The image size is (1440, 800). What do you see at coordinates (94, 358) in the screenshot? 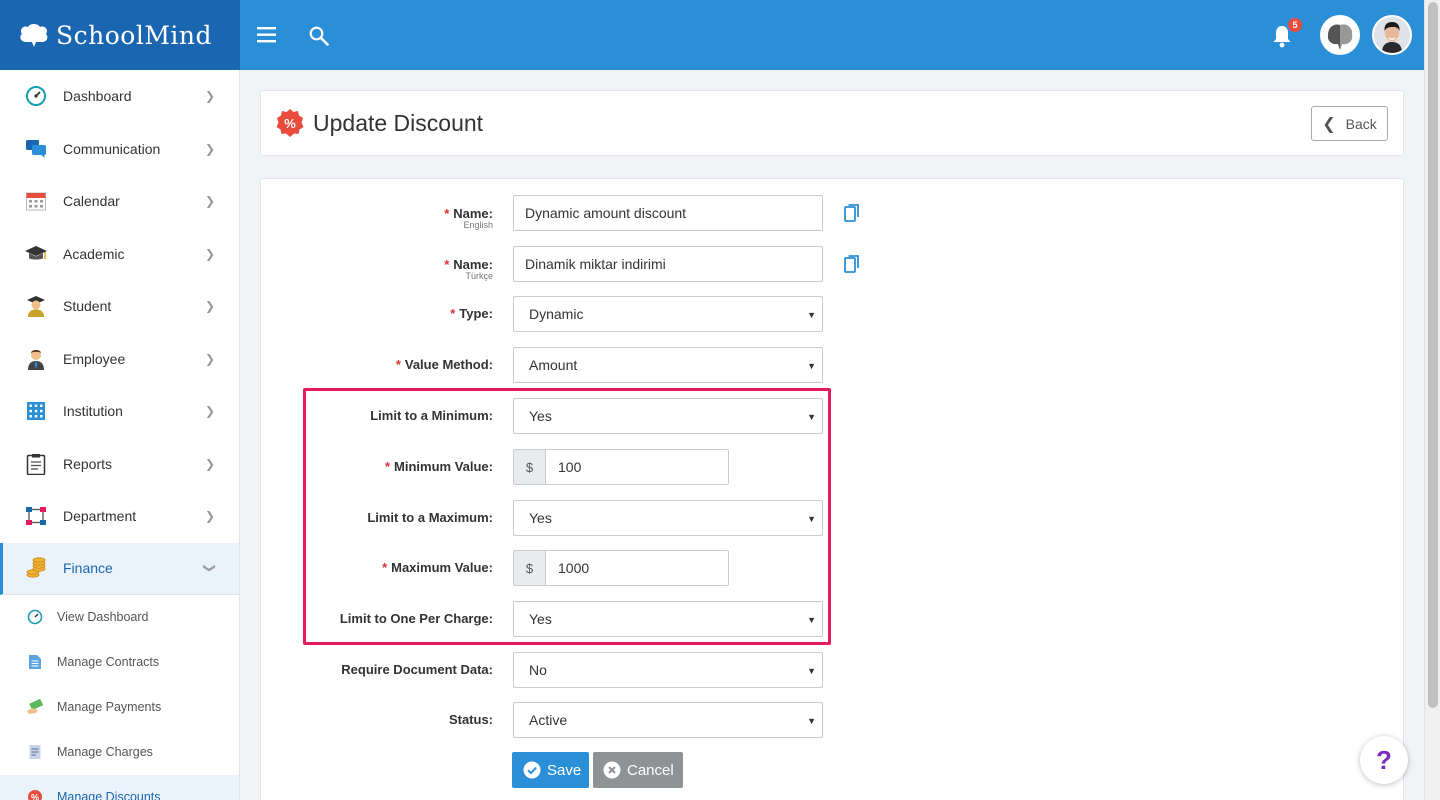
I see `sidebar-item-label: Employee` at bounding box center [94, 358].